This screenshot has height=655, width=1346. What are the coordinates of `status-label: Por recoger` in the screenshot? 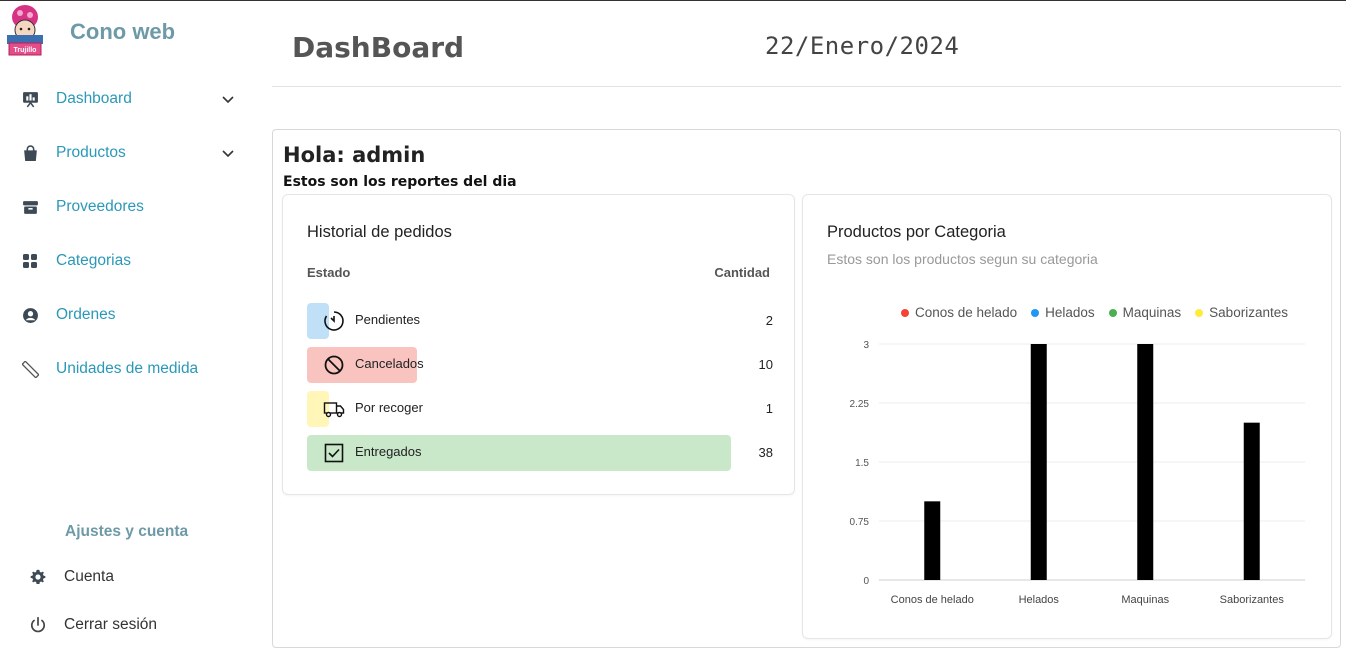 It's located at (389, 407).